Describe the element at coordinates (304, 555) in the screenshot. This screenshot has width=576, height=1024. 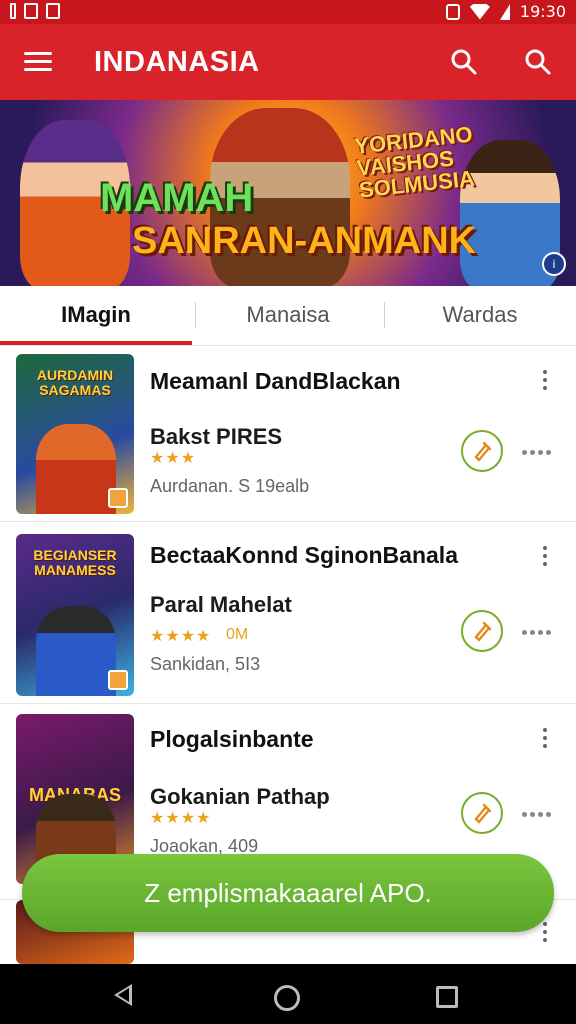
I see `item-title: BectaaKonnd SginonBanala` at that location.